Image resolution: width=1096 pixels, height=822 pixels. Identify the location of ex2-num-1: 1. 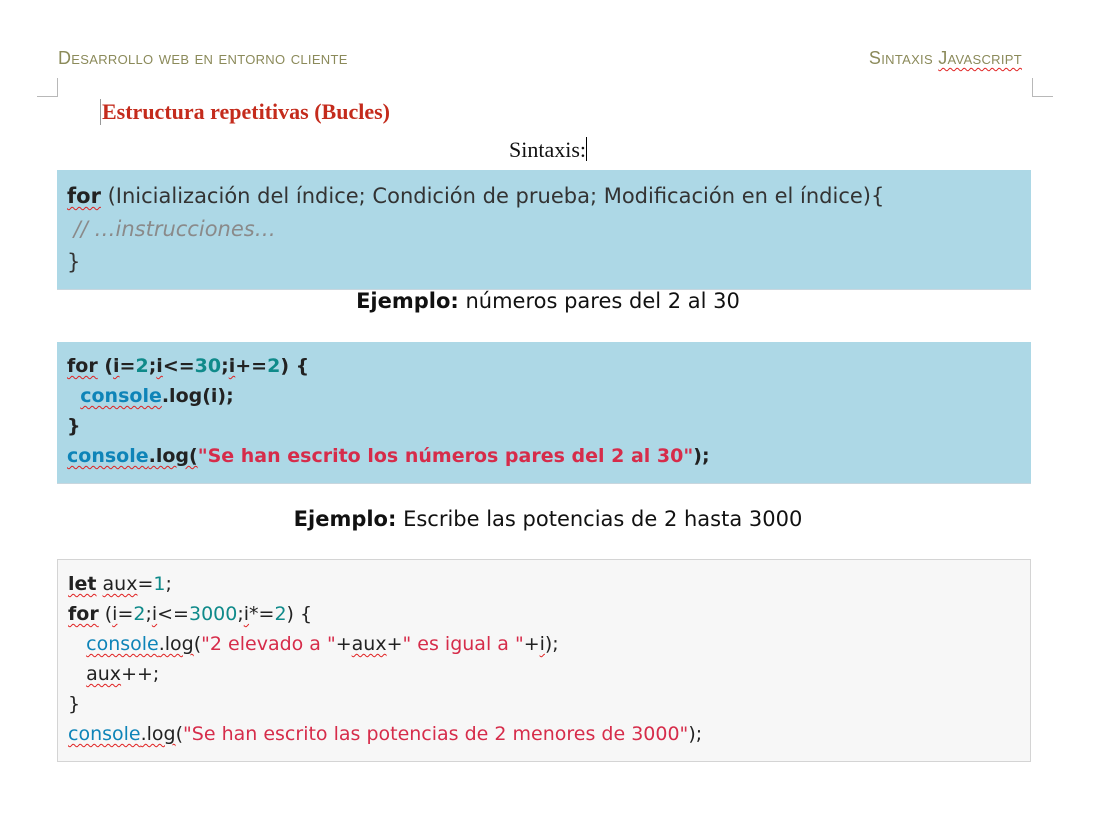
(159, 584).